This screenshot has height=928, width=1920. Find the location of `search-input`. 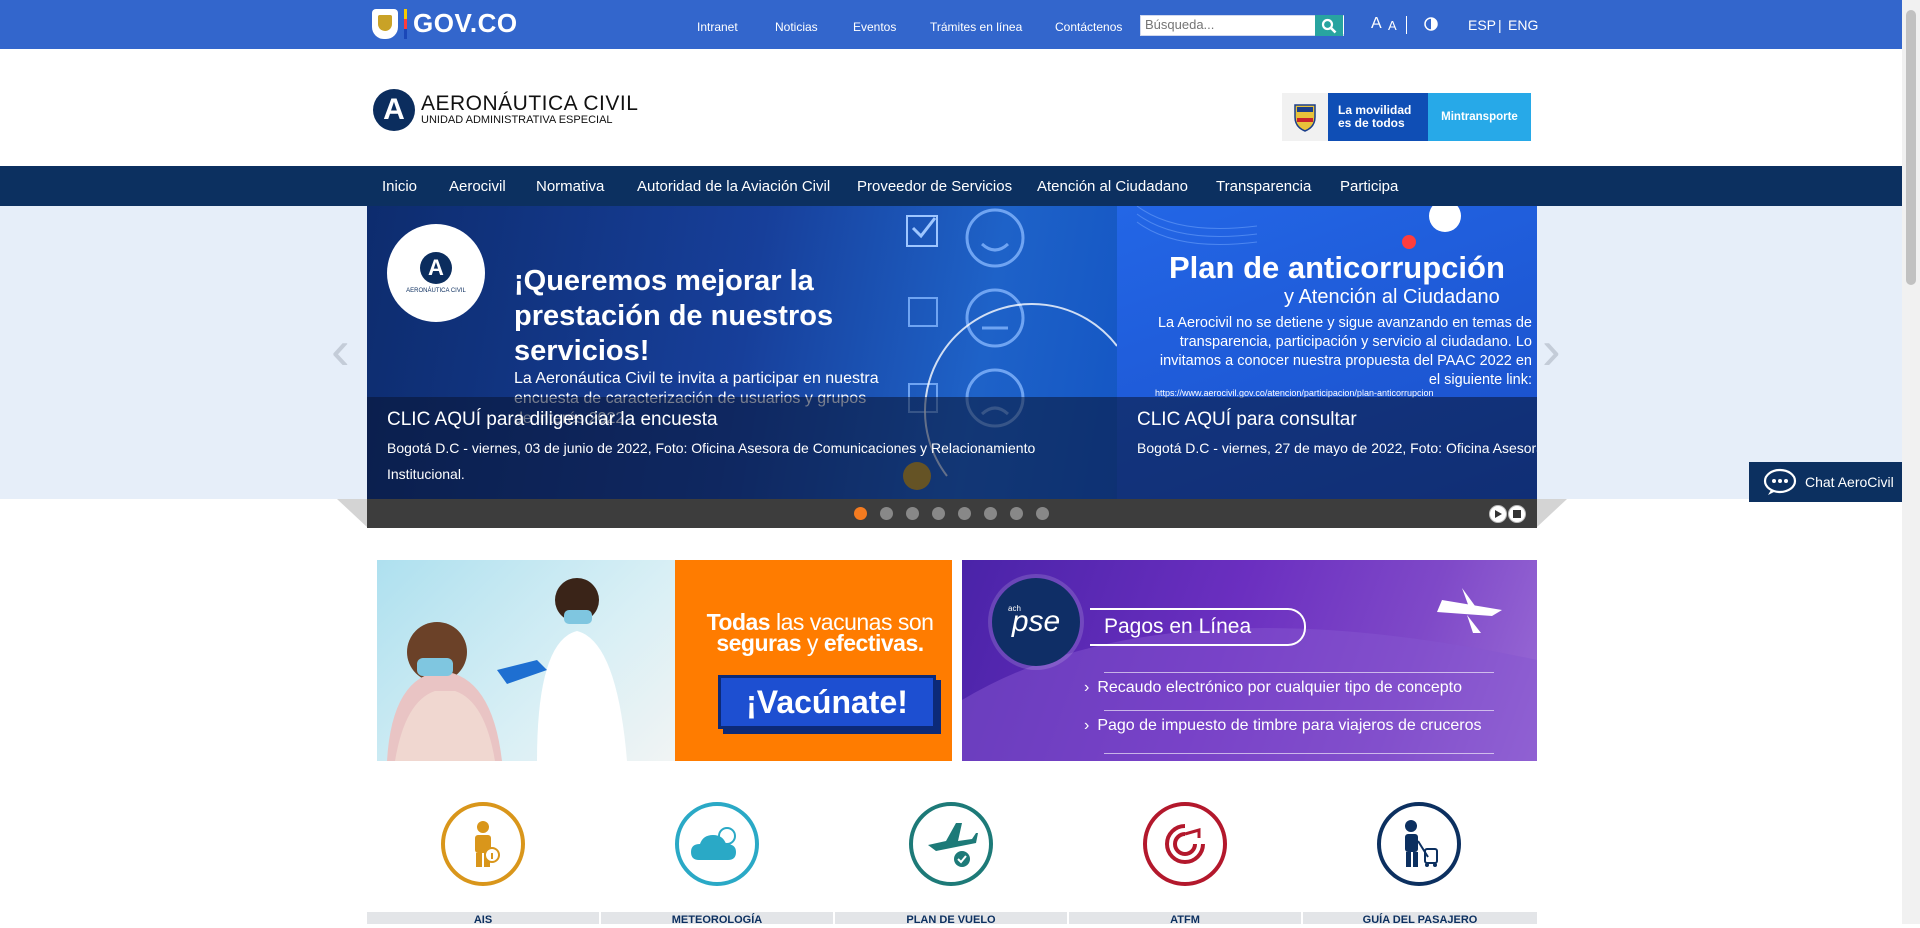

search-input is located at coordinates (1230, 24).